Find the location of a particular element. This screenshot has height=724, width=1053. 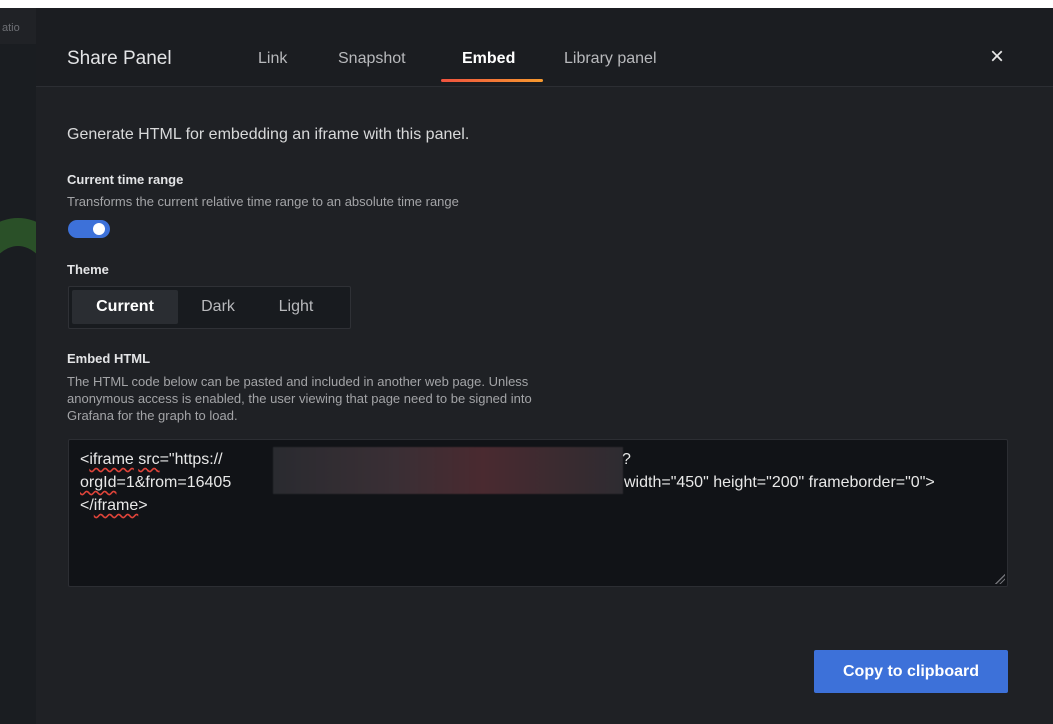

redaction-block is located at coordinates (448, 470).